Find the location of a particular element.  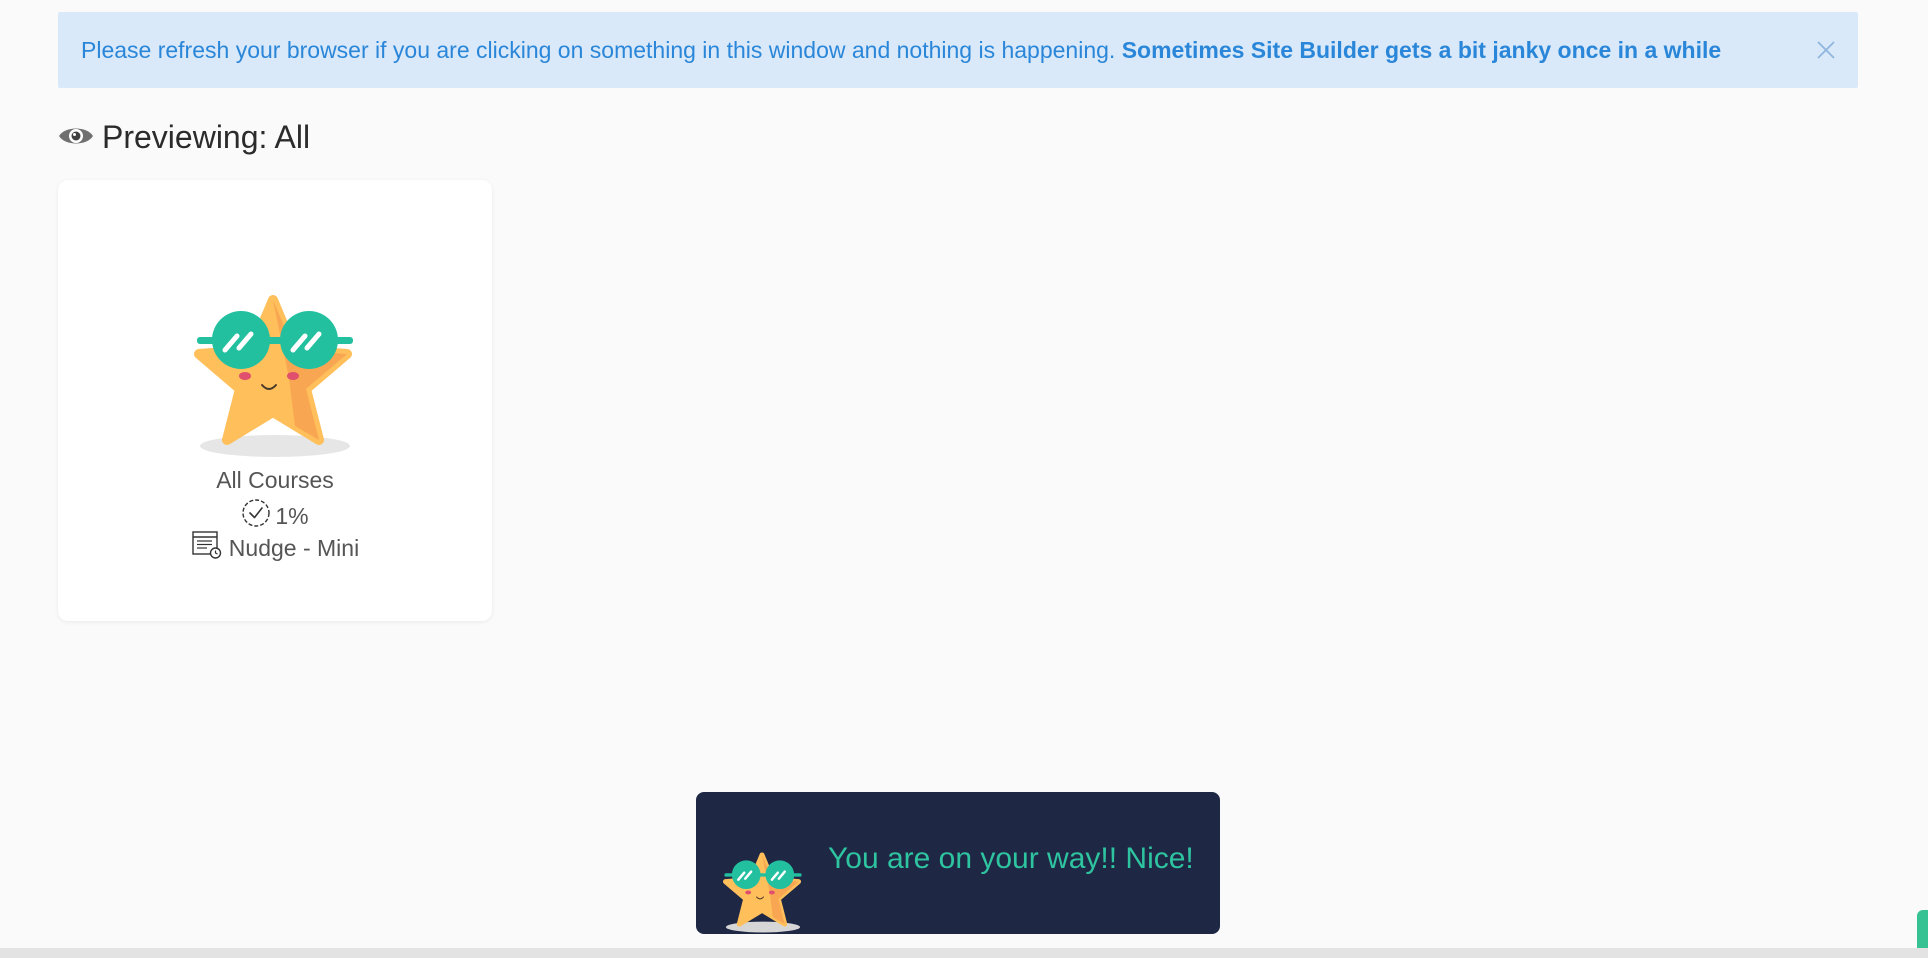

close-icon is located at coordinates (1826, 50).